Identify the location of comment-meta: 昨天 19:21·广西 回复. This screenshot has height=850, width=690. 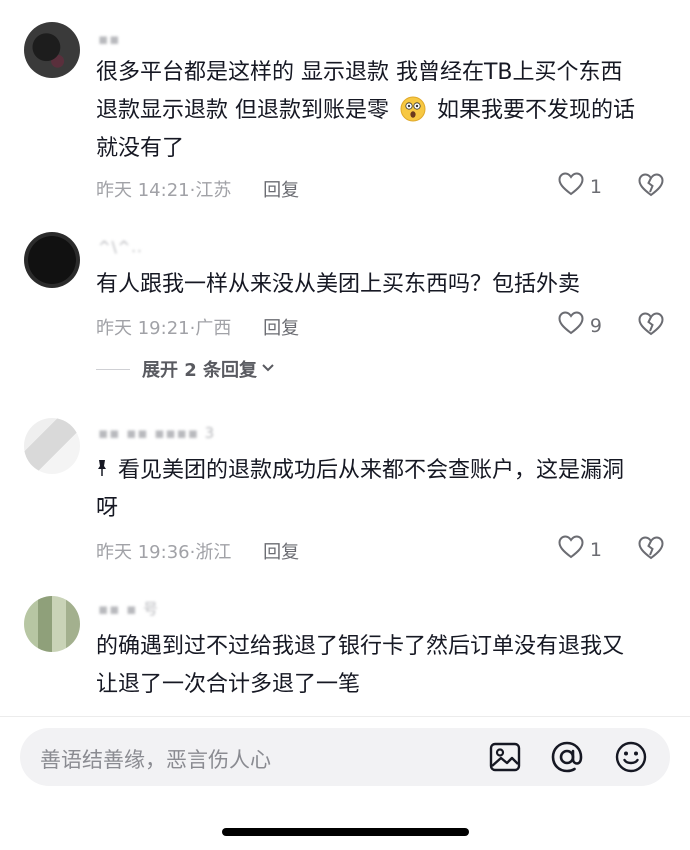
(197, 327).